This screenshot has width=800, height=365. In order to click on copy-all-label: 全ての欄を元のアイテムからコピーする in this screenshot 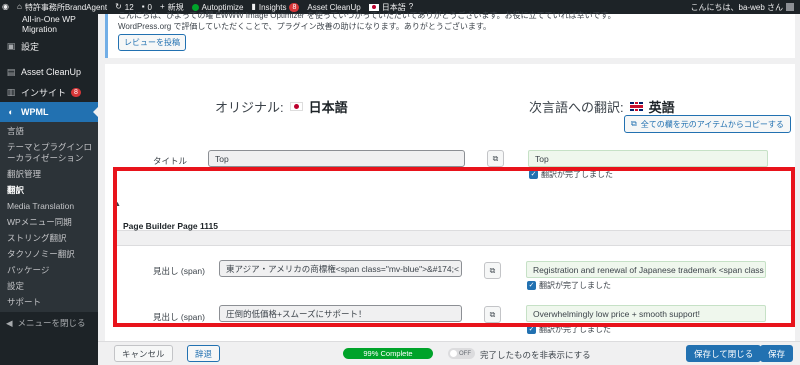, I will do `click(712, 124)`.